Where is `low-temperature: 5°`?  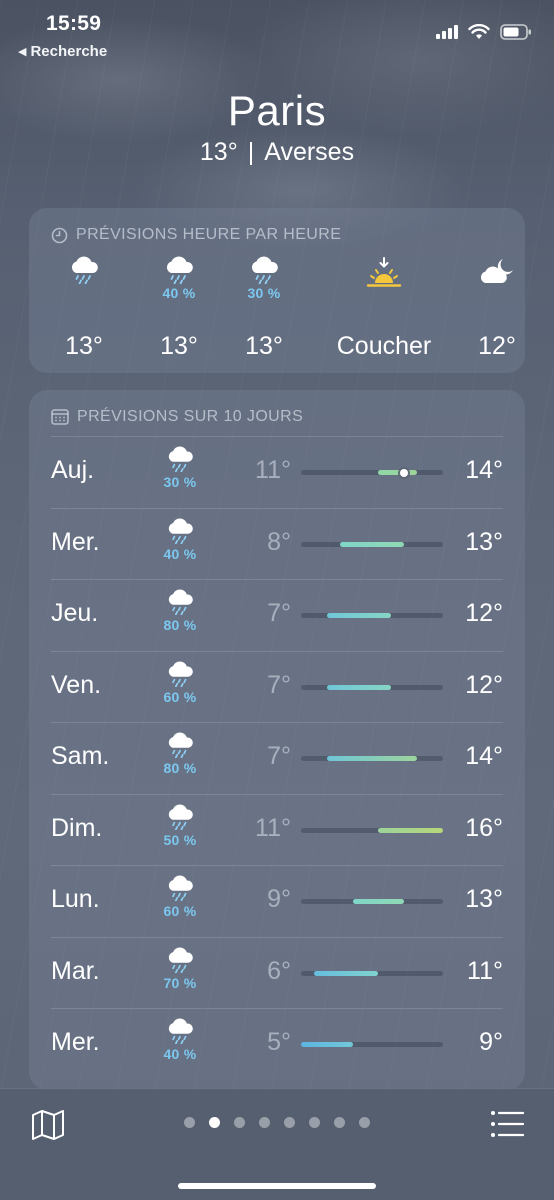
low-temperature: 5° is located at coordinates (279, 1042).